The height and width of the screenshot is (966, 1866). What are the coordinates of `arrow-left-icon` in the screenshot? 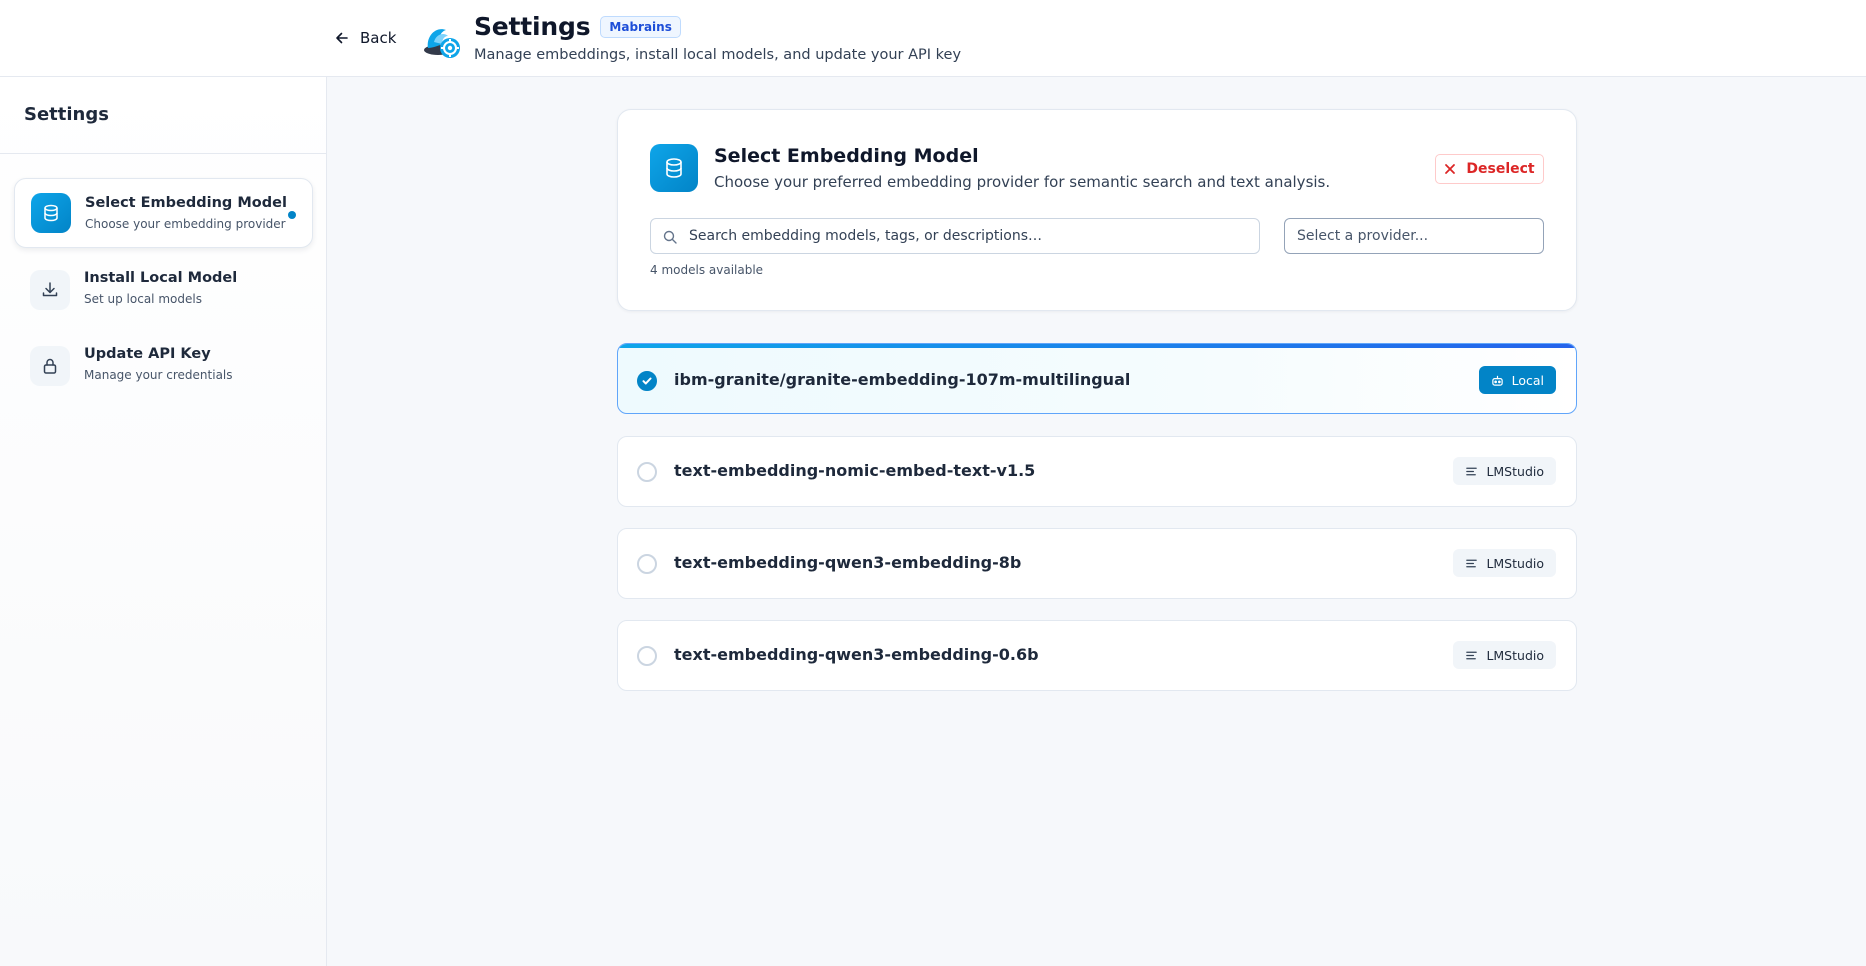 It's located at (342, 38).